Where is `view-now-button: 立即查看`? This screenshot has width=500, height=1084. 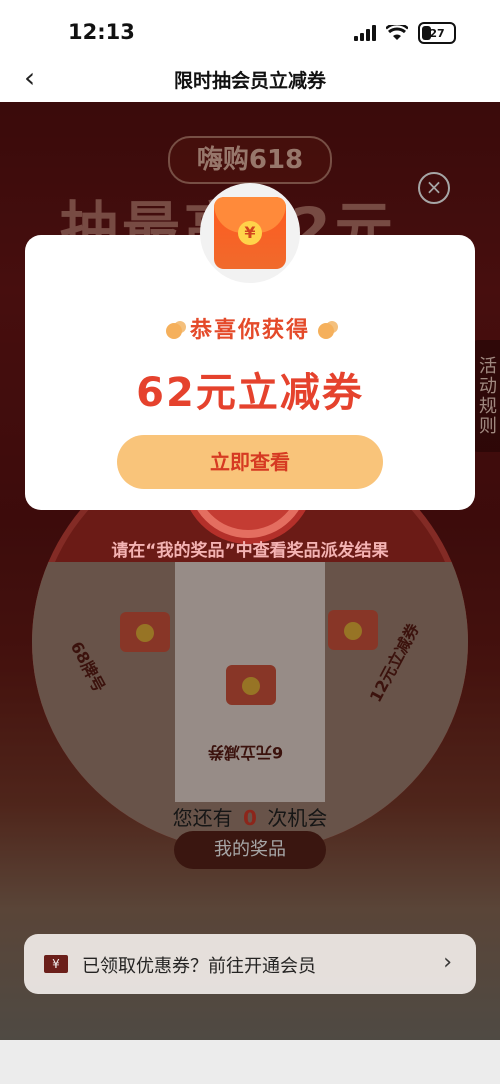
view-now-button: 立即查看 is located at coordinates (250, 462).